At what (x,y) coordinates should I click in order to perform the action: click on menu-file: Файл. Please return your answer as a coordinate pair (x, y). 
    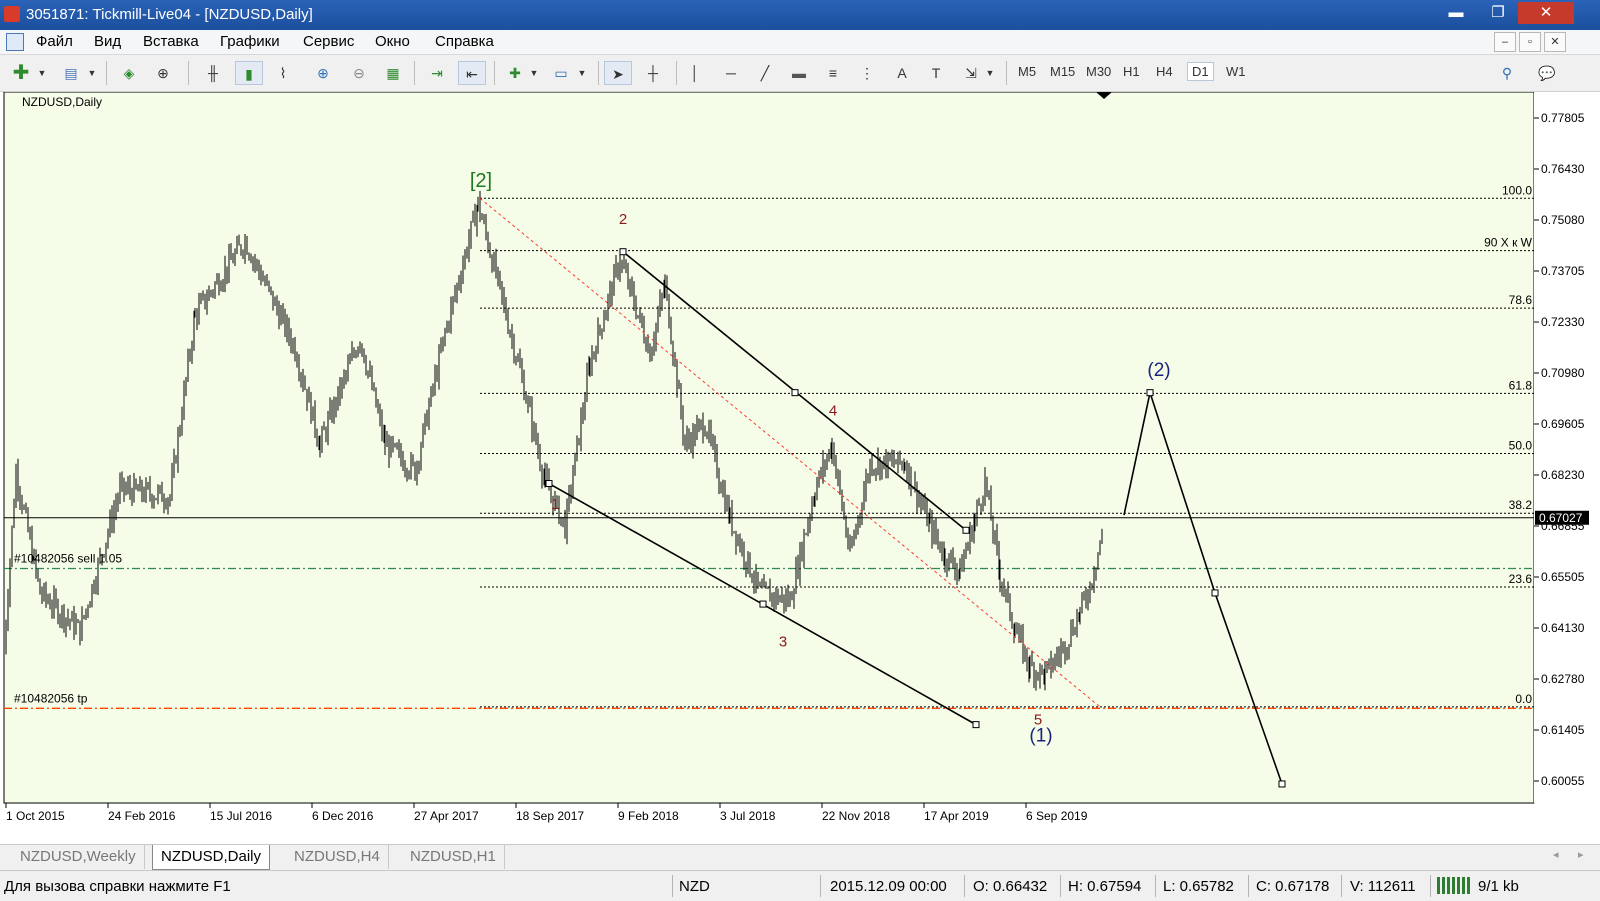
    Looking at the image, I should click on (54, 41).